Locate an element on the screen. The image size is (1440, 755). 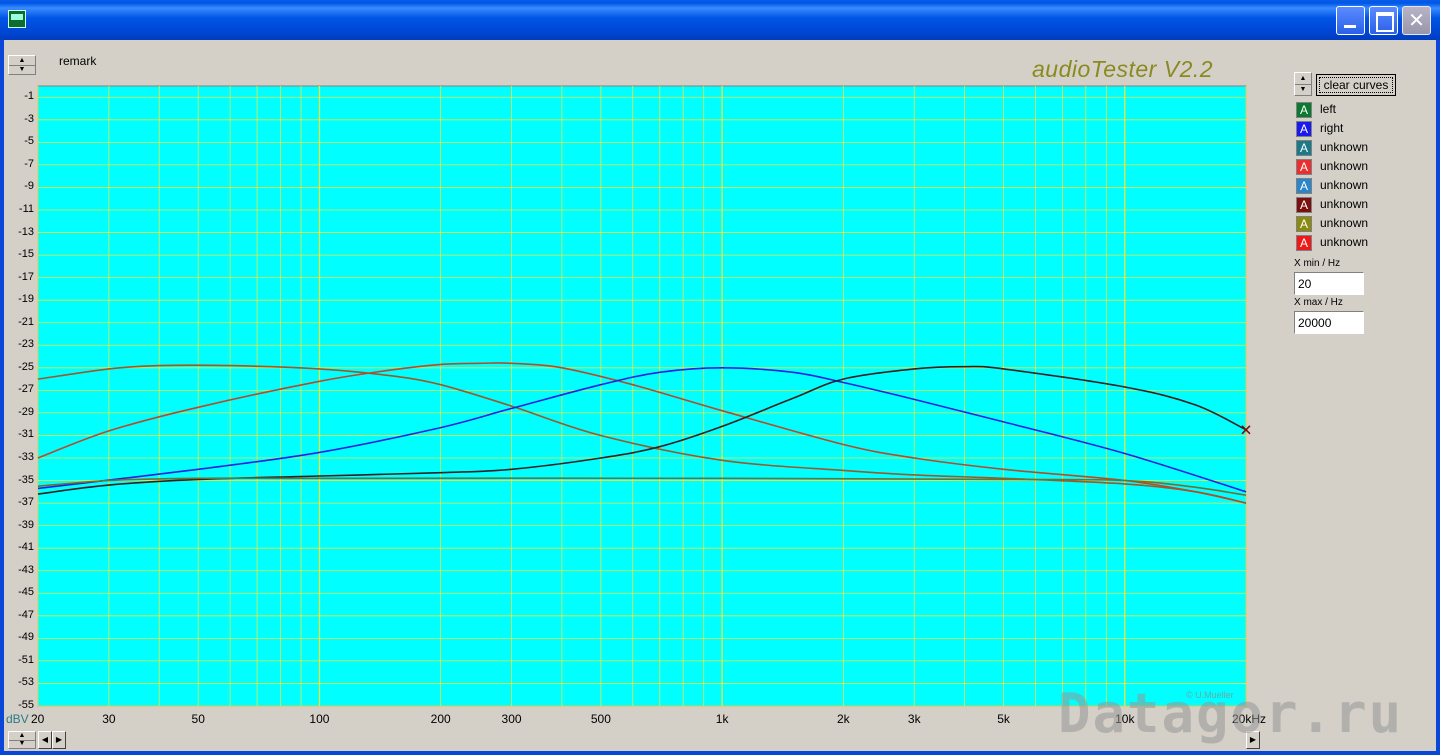
y-tick-label: -29 is located at coordinates (26, 411).